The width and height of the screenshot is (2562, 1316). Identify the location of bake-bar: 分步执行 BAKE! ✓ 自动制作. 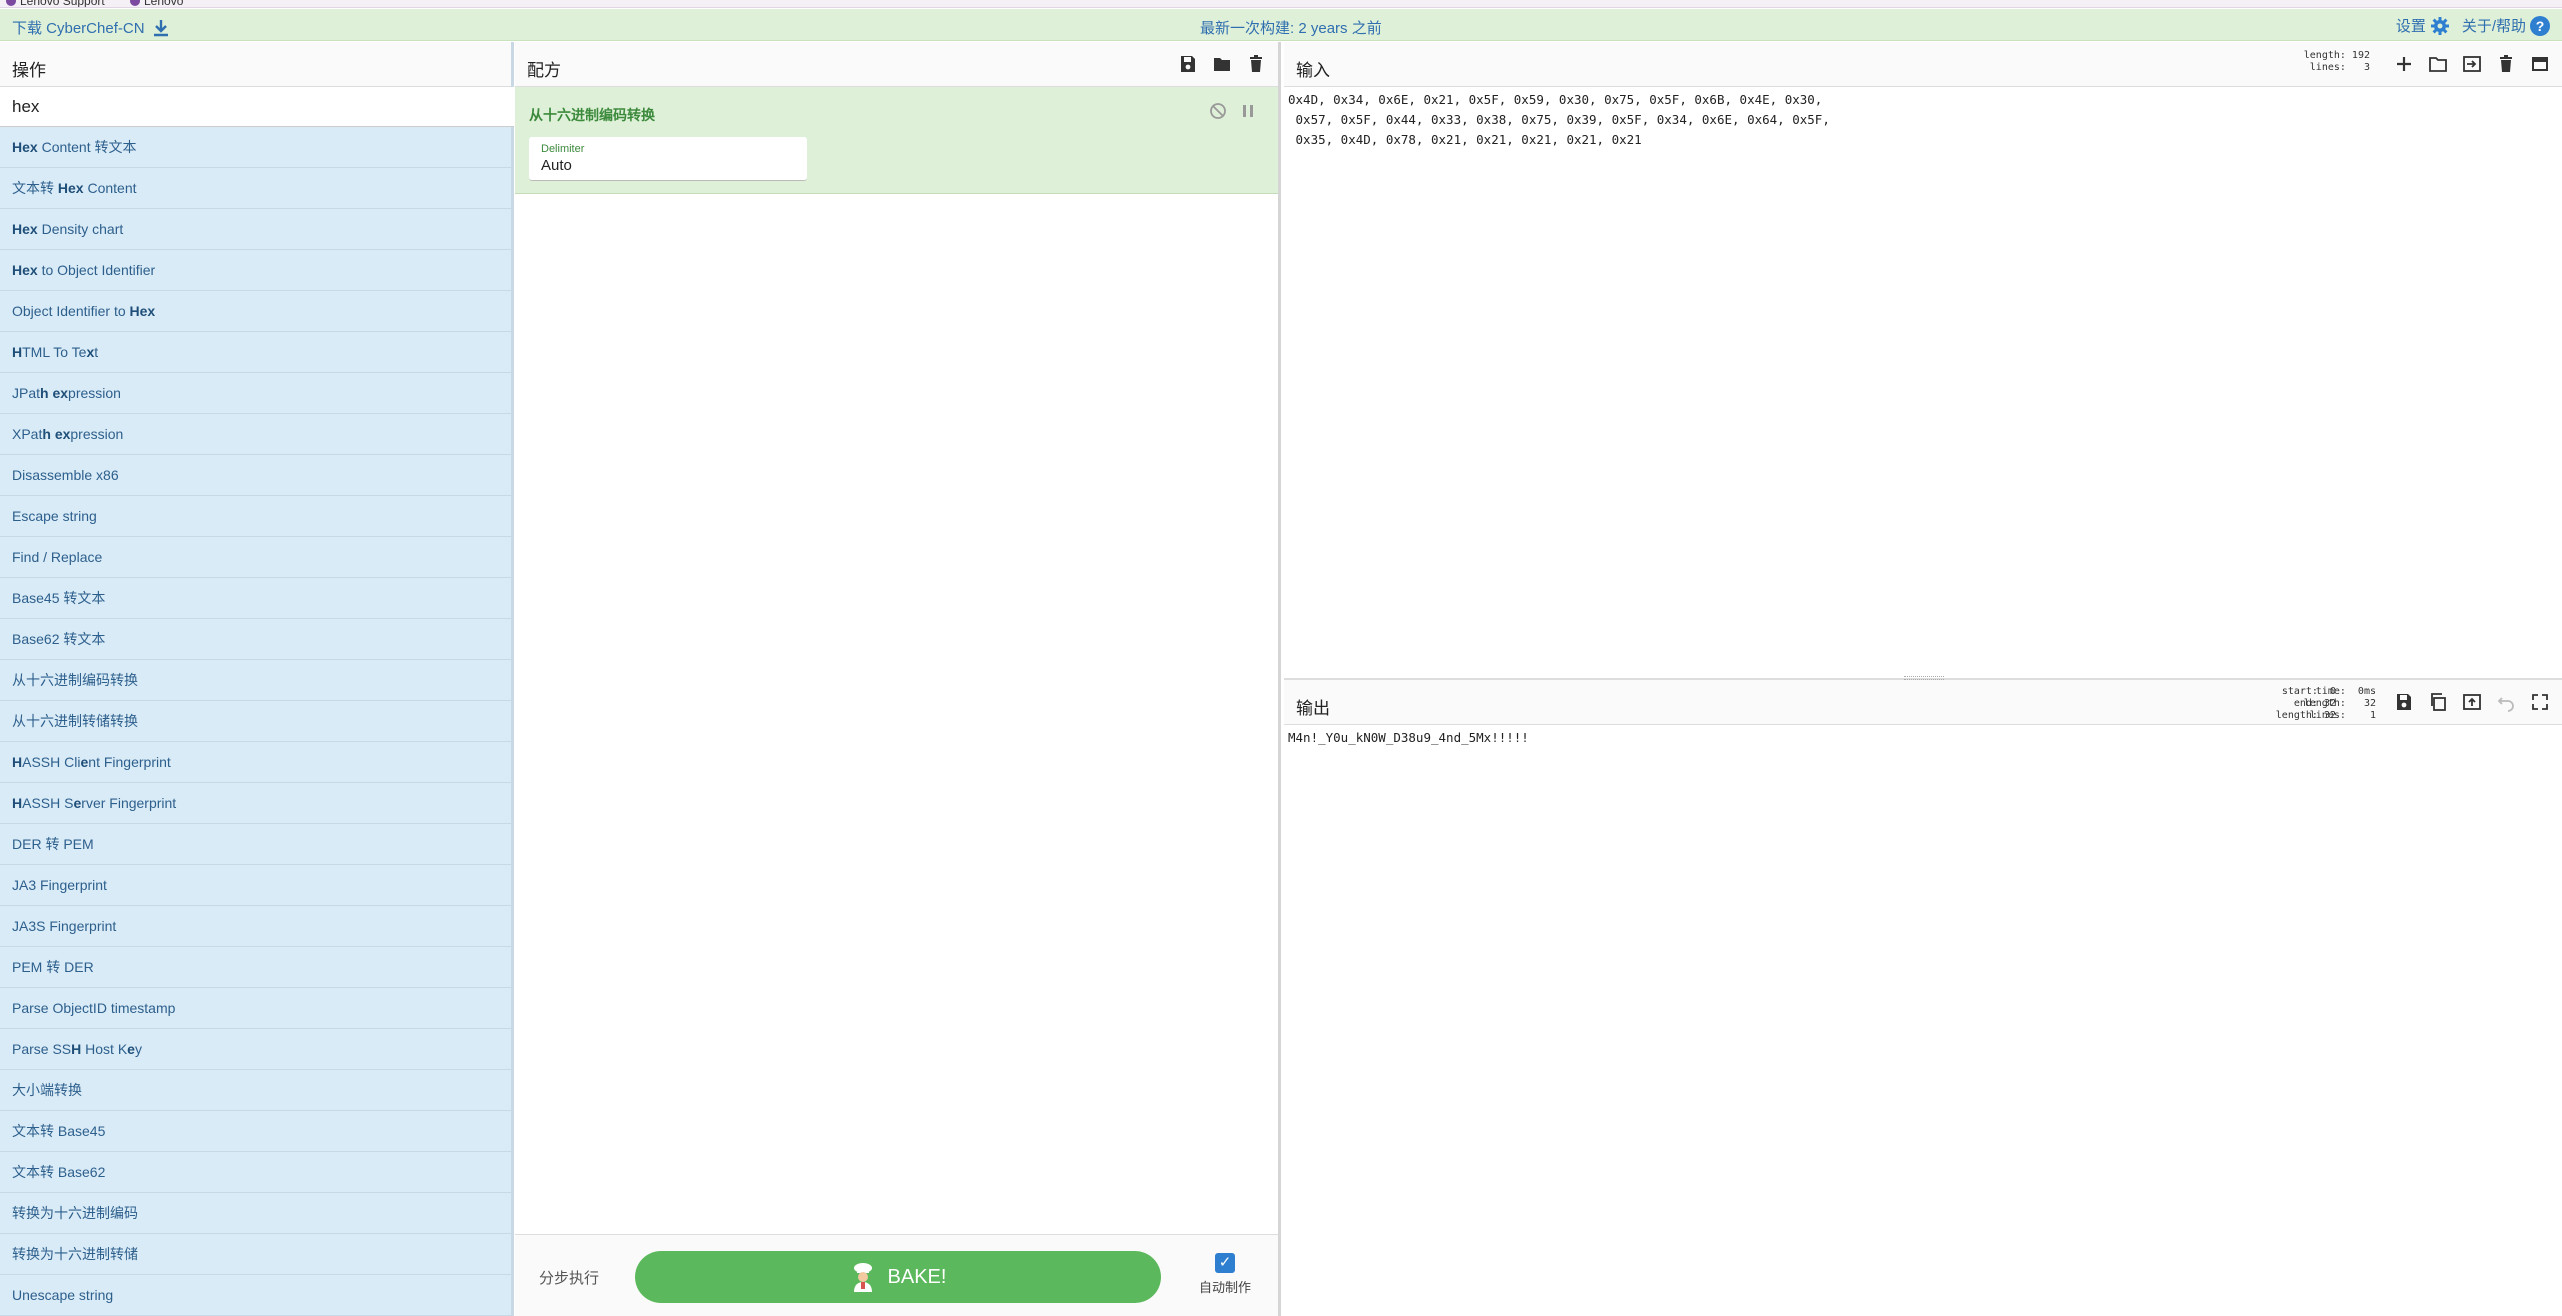
(896, 1275).